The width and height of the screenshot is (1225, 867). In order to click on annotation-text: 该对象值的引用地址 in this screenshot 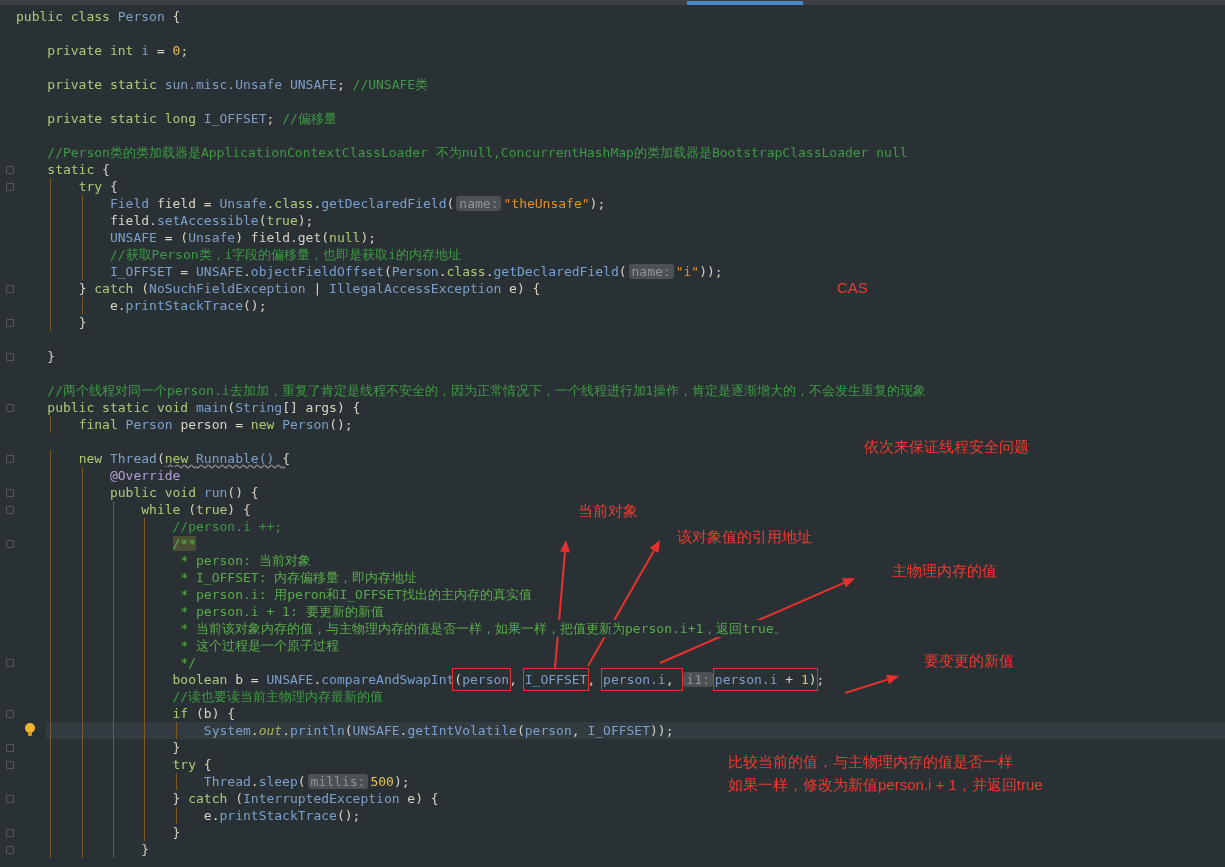, I will do `click(744, 537)`.